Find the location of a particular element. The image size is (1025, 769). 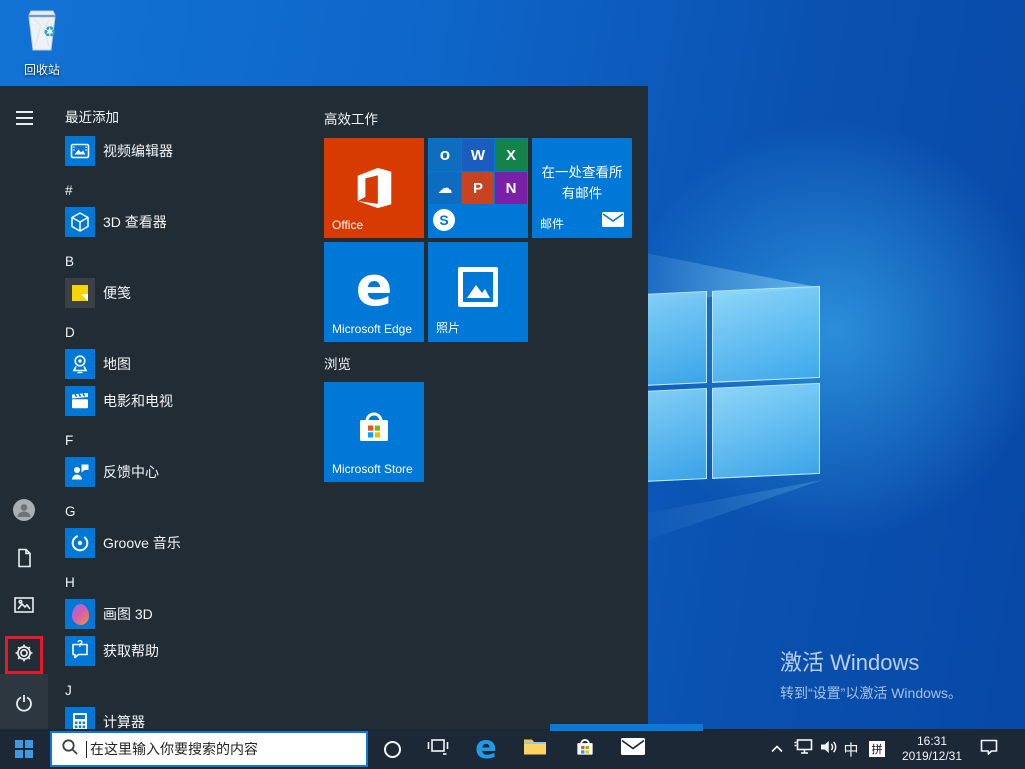

paint-3d-icon is located at coordinates (80, 614).